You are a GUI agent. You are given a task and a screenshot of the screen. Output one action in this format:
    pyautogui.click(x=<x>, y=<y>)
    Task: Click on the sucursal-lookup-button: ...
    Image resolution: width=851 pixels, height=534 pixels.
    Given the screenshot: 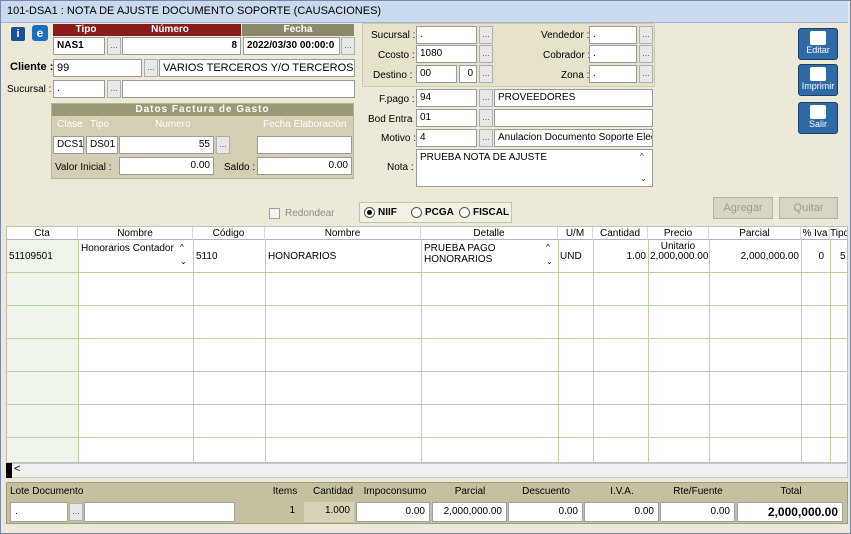 What is the action you would take?
    pyautogui.click(x=114, y=89)
    